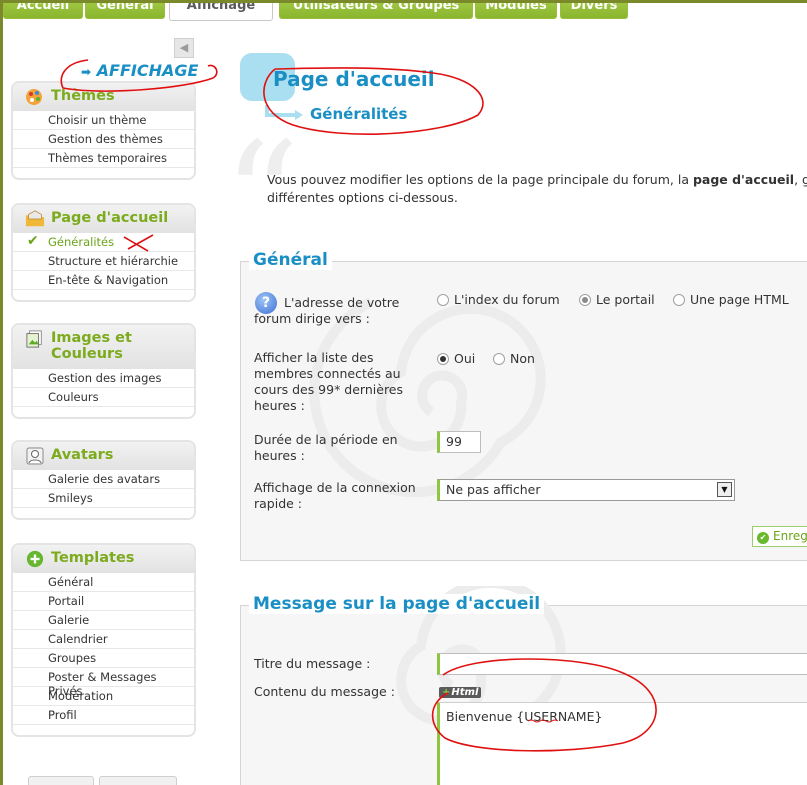  I want to click on plus-icon: +, so click(446, 692).